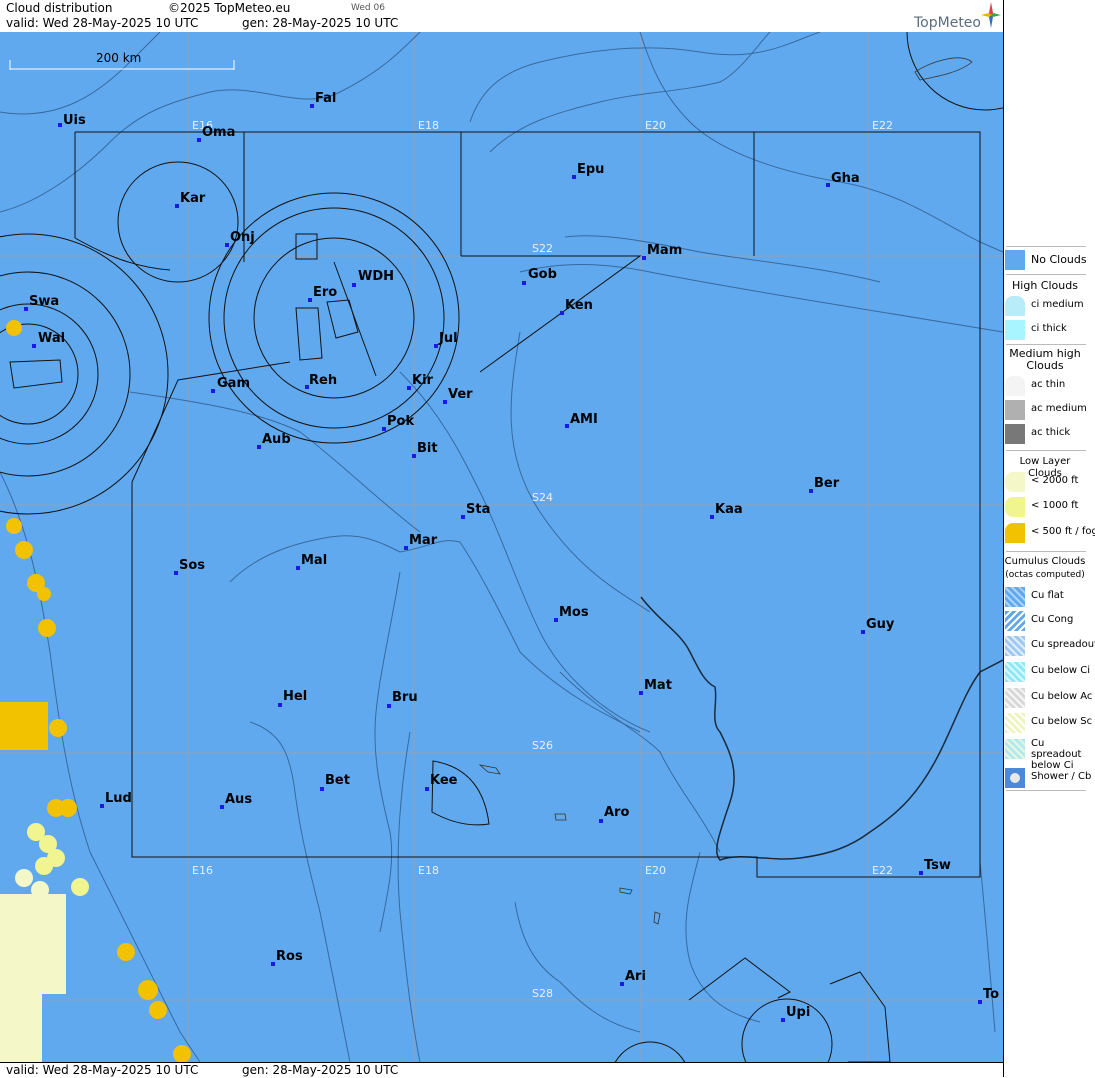 The height and width of the screenshot is (1078, 1095). What do you see at coordinates (1047, 482) in the screenshot?
I see `legend-low-2000: < 2000 ft` at bounding box center [1047, 482].